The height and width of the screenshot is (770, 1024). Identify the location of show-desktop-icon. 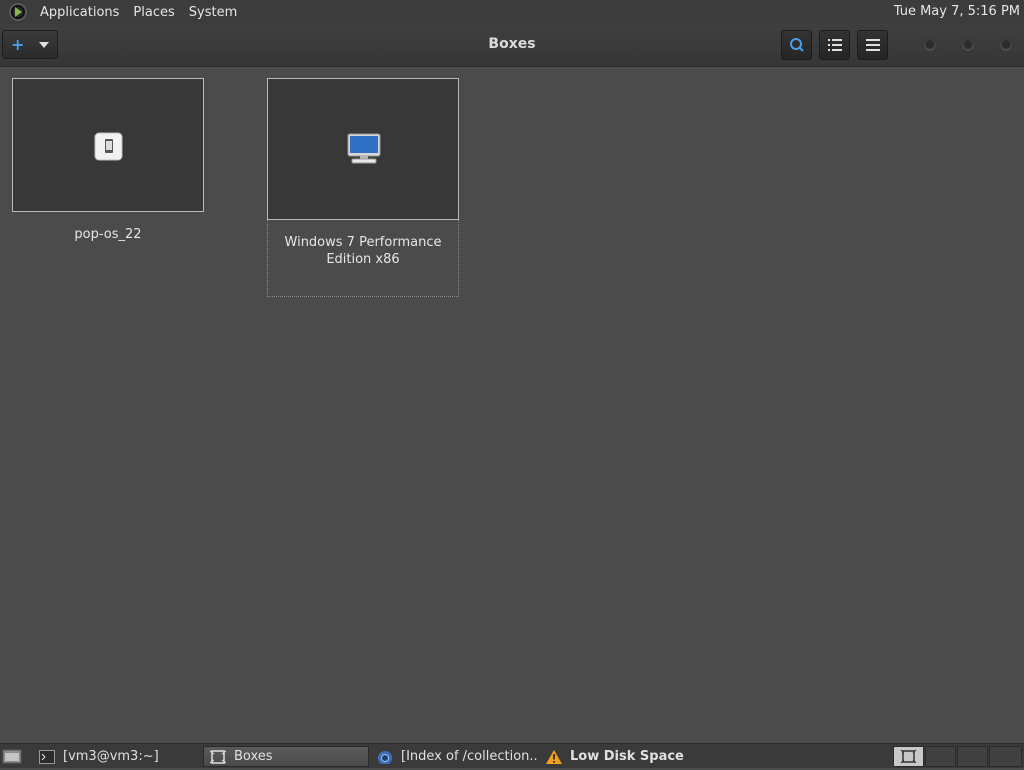
(12, 756).